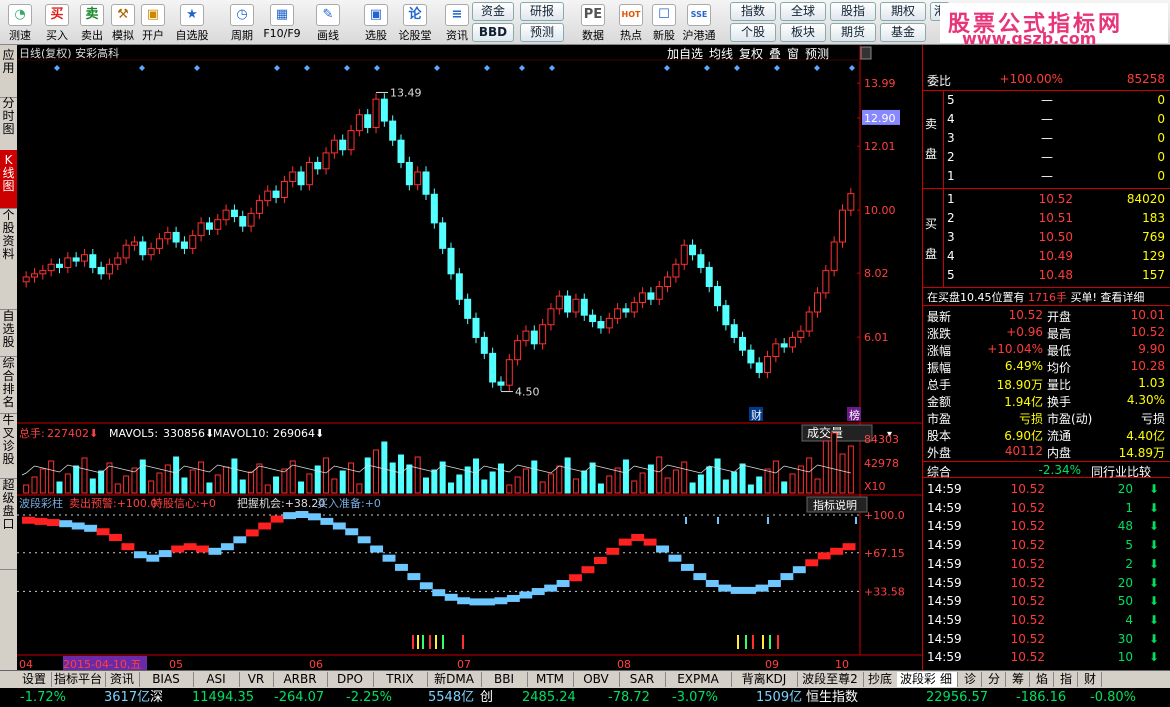  Describe the element at coordinates (803, 11) in the screenshot. I see `toolbar-btn-5: 全球` at that location.